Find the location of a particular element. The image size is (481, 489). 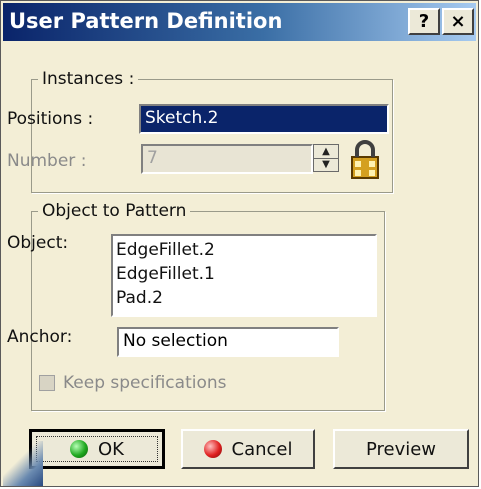

ok-button: OK is located at coordinates (97, 449).